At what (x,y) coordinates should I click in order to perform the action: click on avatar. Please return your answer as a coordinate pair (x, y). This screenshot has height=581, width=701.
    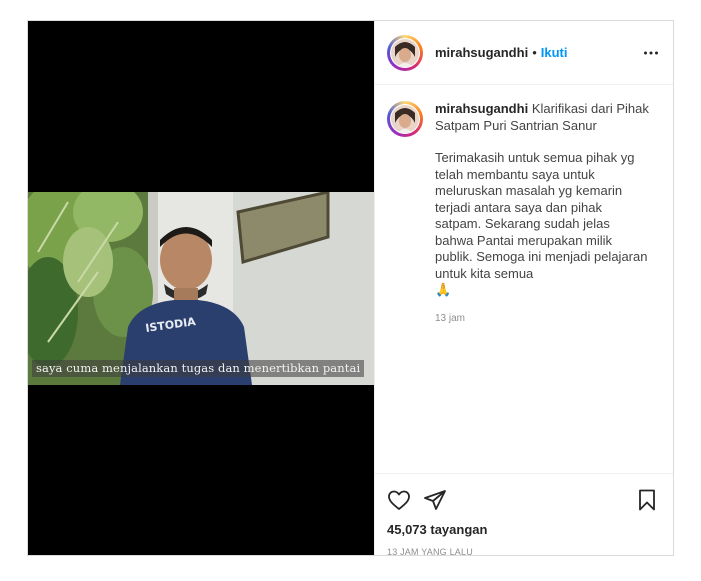
    Looking at the image, I should click on (405, 52).